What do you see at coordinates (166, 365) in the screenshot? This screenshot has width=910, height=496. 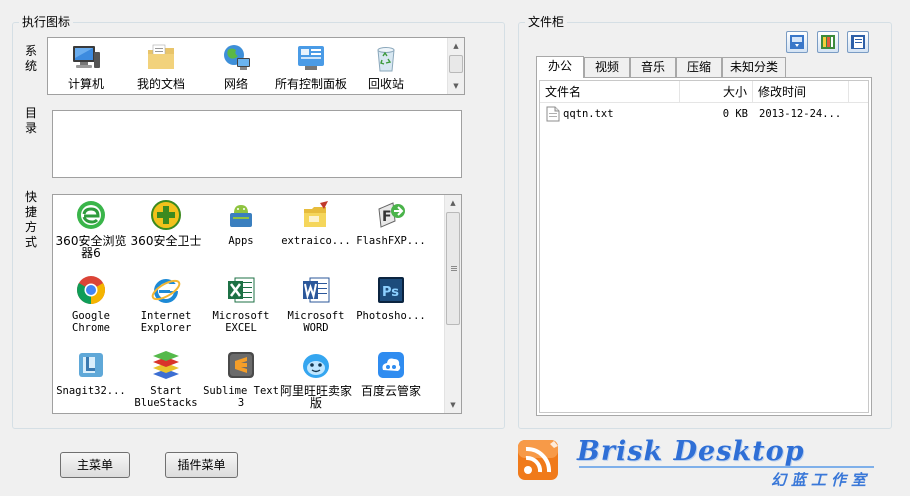 I see `bluestacks-icon` at bounding box center [166, 365].